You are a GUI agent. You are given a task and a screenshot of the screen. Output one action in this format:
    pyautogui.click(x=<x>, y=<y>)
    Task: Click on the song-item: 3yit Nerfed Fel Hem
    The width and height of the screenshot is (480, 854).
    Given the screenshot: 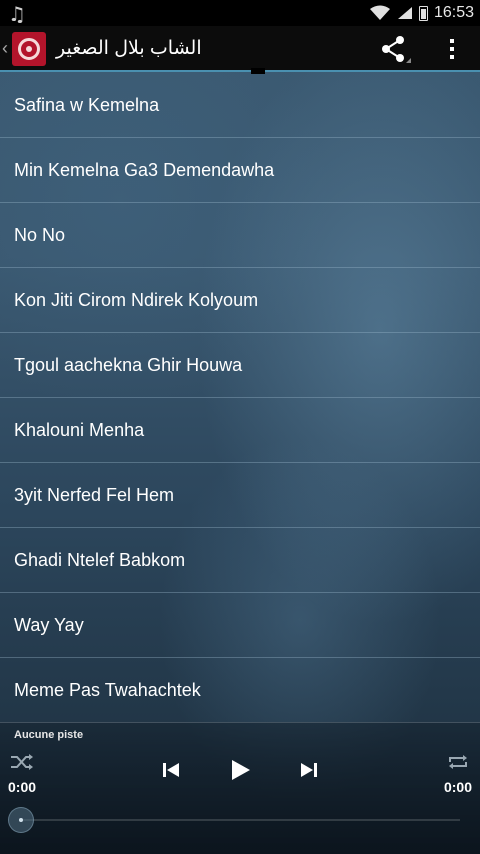 What is the action you would take?
    pyautogui.click(x=240, y=495)
    